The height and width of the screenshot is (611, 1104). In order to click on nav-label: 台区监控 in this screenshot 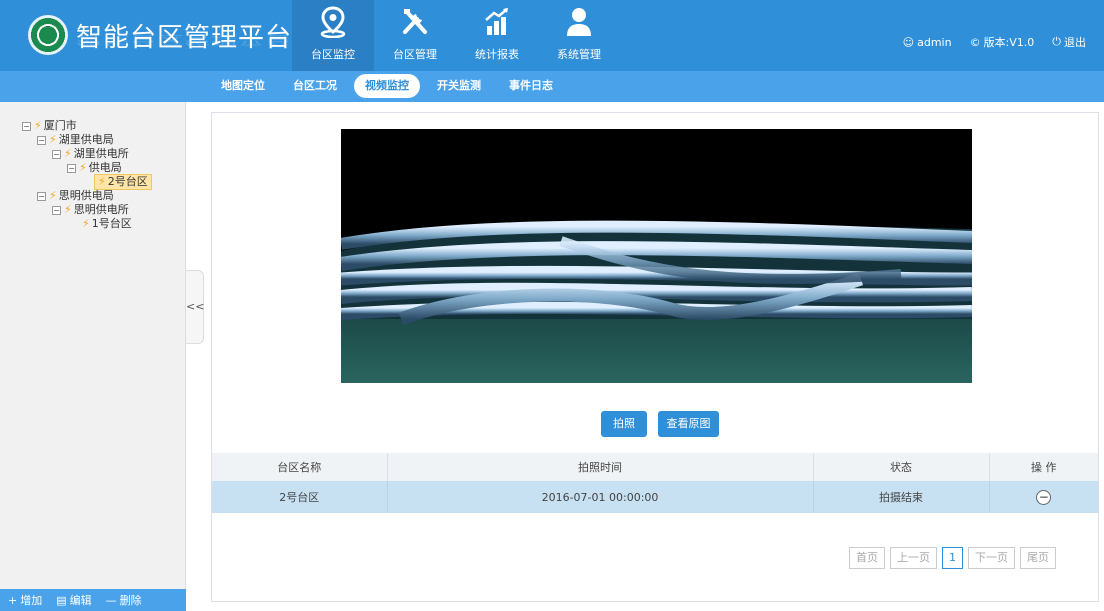, I will do `click(333, 54)`.